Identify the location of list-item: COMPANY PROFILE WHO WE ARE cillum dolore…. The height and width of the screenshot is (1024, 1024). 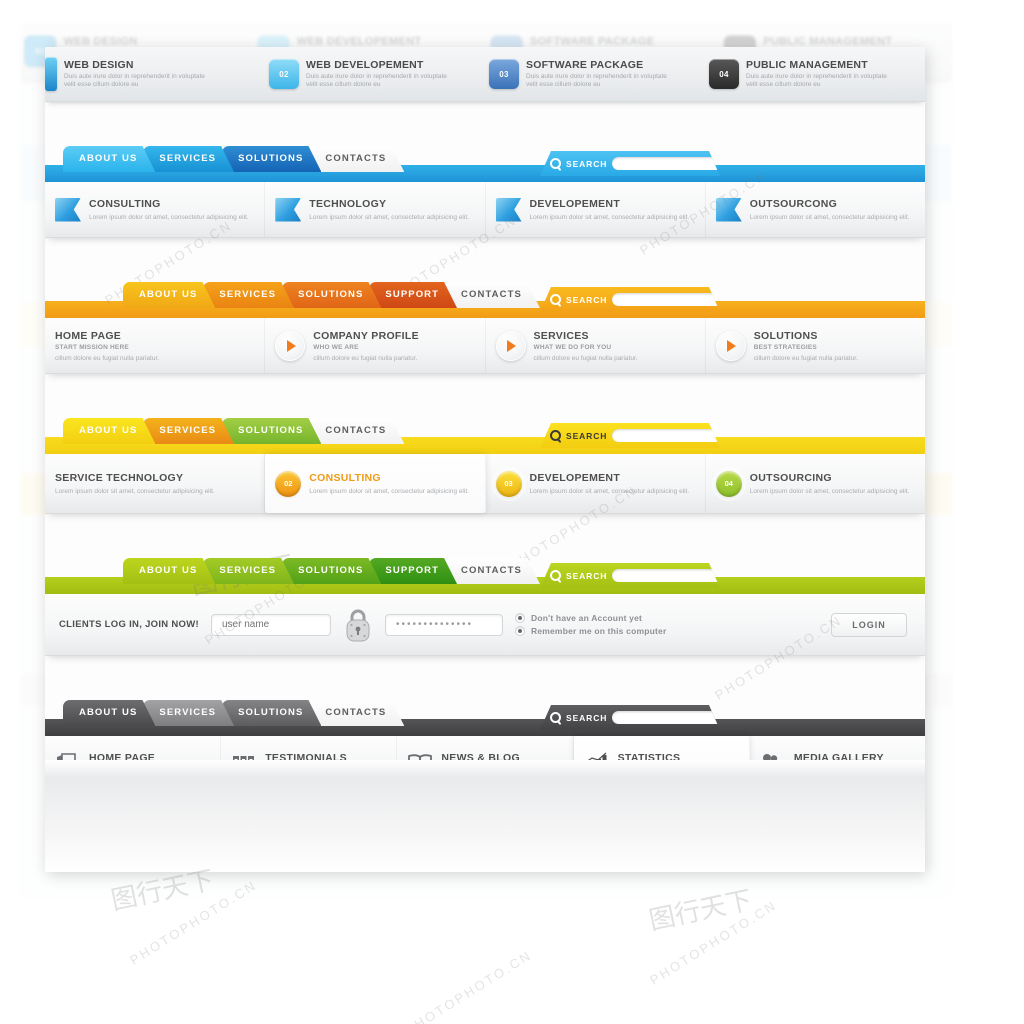
(375, 345).